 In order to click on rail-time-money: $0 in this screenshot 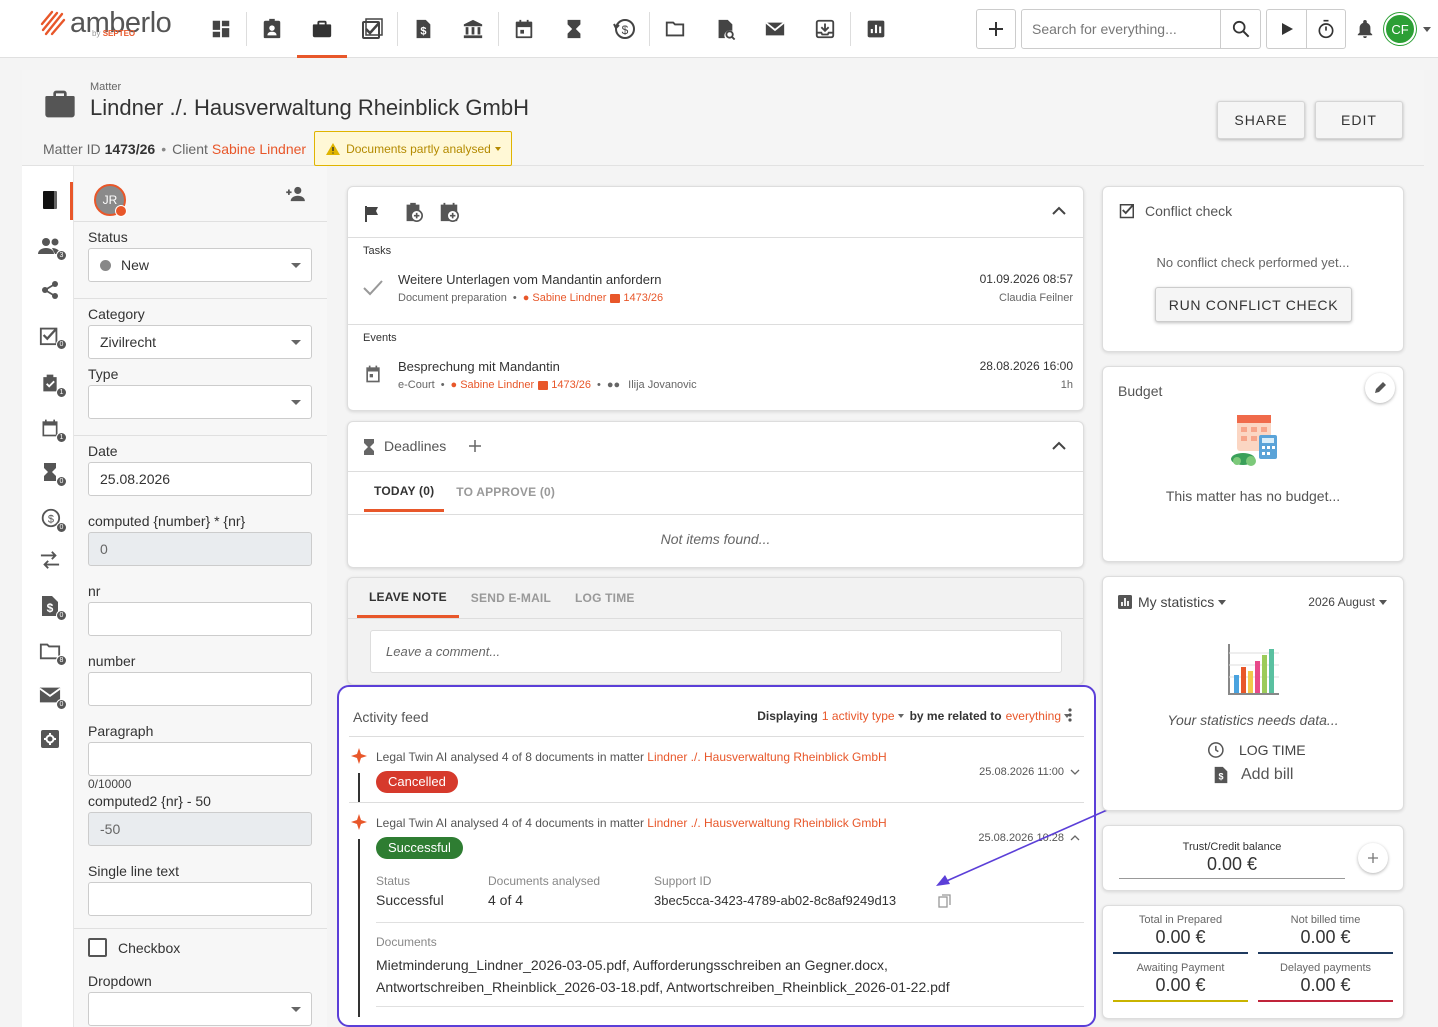, I will do `click(52, 519)`.